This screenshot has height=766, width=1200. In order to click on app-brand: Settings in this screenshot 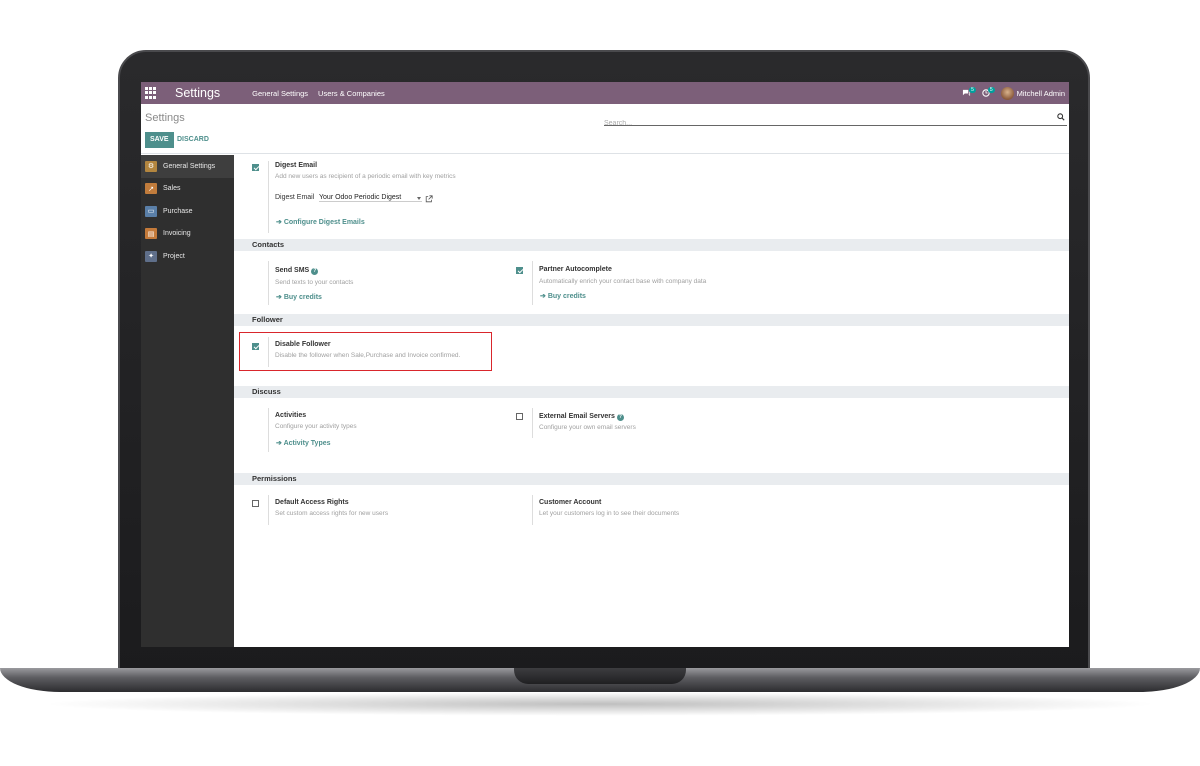, I will do `click(197, 93)`.